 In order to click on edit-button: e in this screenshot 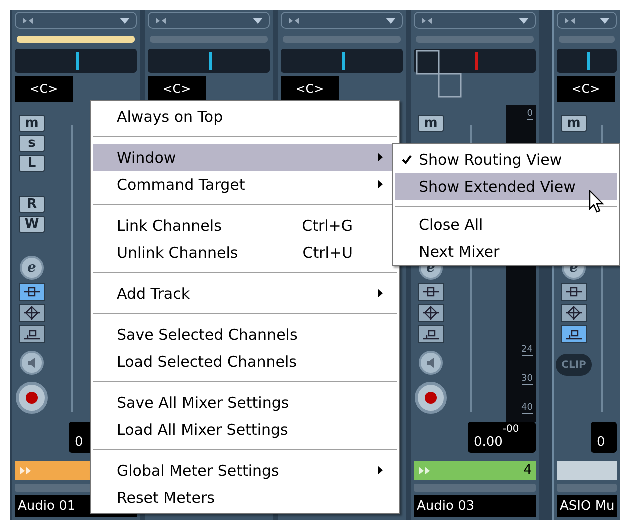, I will do `click(32, 268)`.